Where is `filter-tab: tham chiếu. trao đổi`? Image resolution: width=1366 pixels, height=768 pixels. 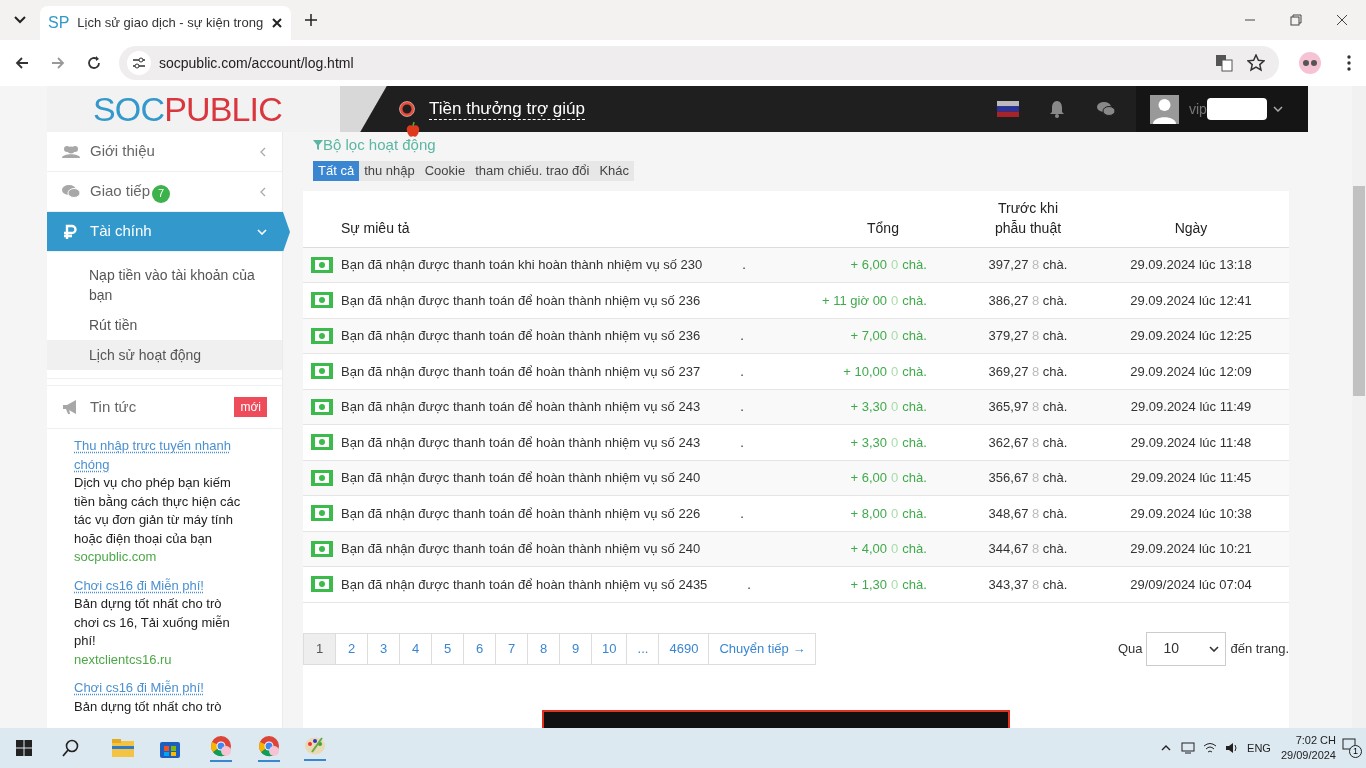
filter-tab: tham chiếu. trao đổi is located at coordinates (532, 170).